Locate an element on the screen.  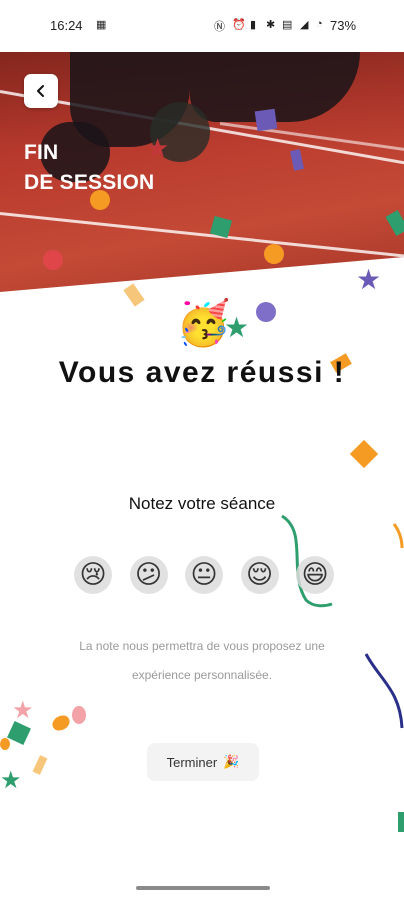
finish-button: Terminer 🎉 is located at coordinates (203, 762).